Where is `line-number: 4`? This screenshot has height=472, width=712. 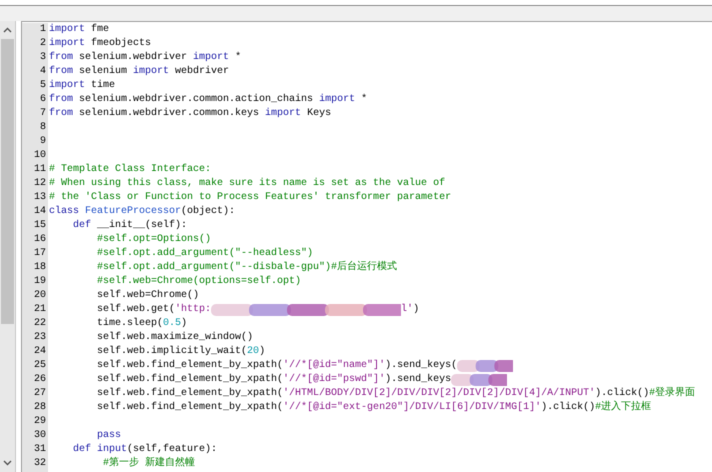 line-number: 4 is located at coordinates (43, 72).